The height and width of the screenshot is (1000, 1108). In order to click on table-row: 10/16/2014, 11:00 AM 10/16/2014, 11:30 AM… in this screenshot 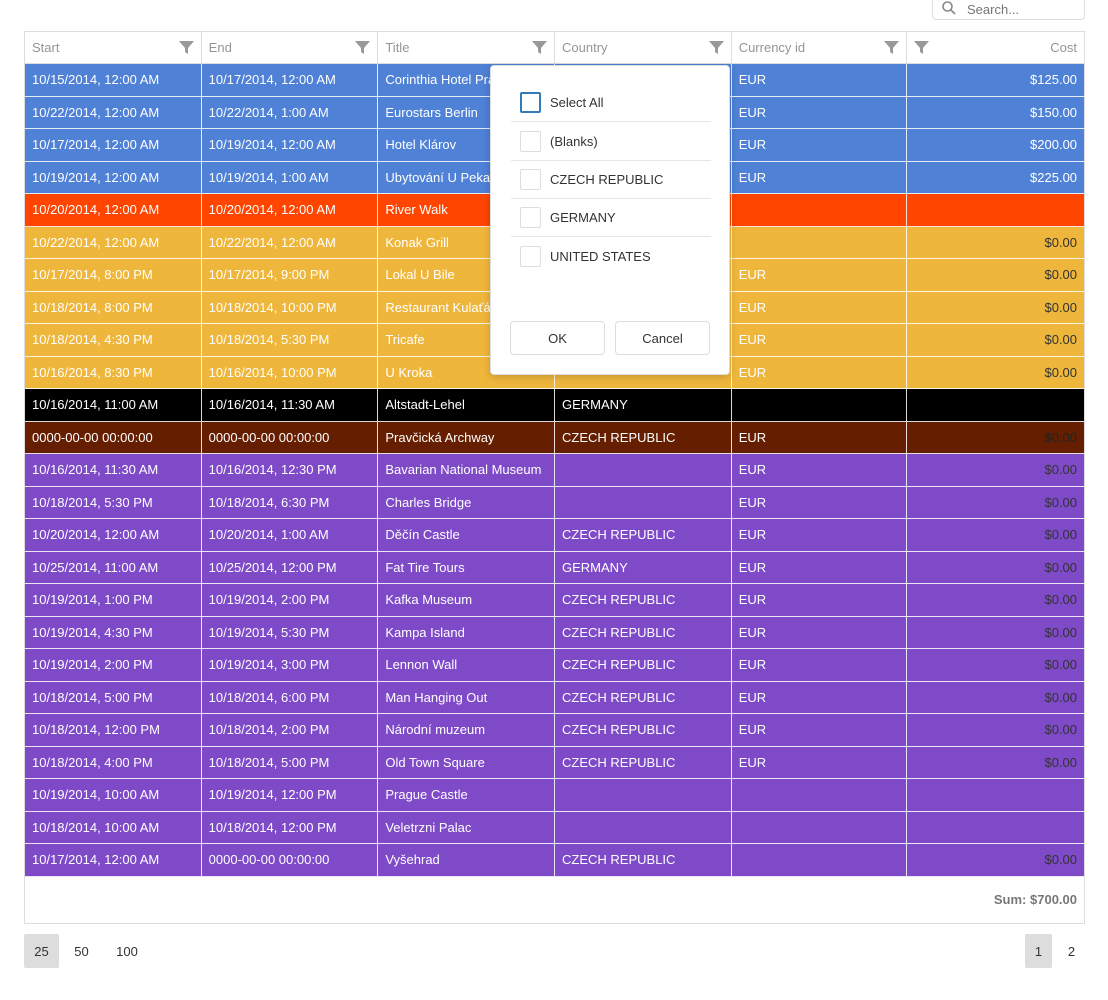, I will do `click(554, 405)`.